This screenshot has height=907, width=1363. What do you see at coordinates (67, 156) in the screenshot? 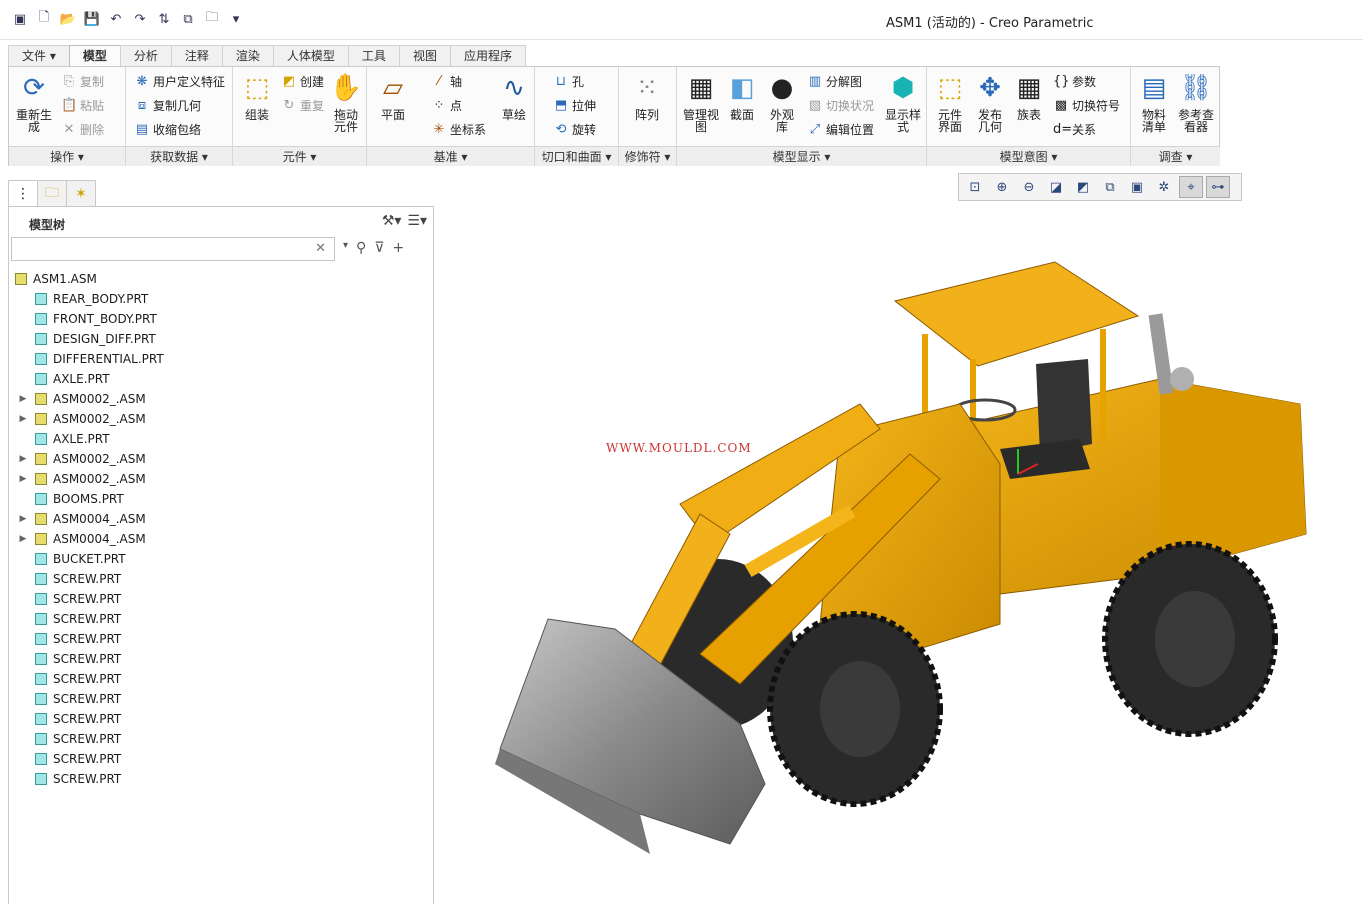
I see `group-label-operations: 操作 ▾` at bounding box center [67, 156].